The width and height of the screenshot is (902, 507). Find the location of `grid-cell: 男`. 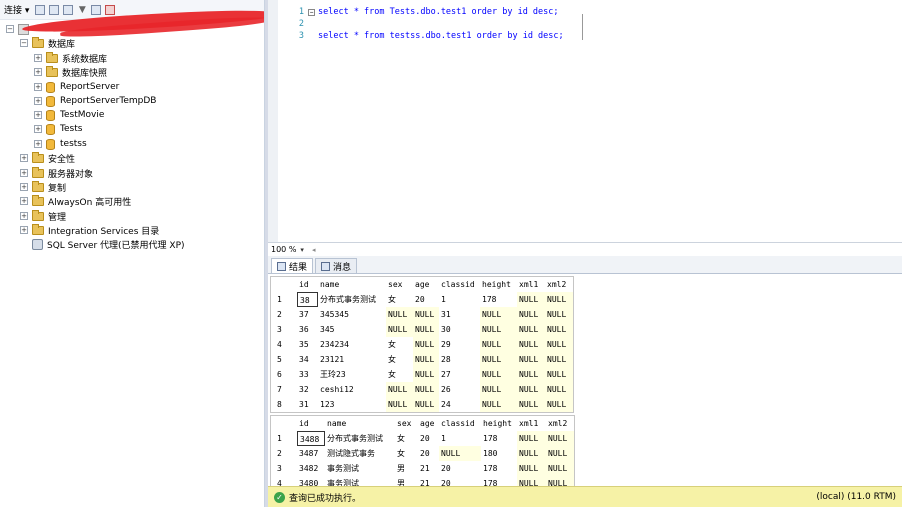

grid-cell: 男 is located at coordinates (406, 468).